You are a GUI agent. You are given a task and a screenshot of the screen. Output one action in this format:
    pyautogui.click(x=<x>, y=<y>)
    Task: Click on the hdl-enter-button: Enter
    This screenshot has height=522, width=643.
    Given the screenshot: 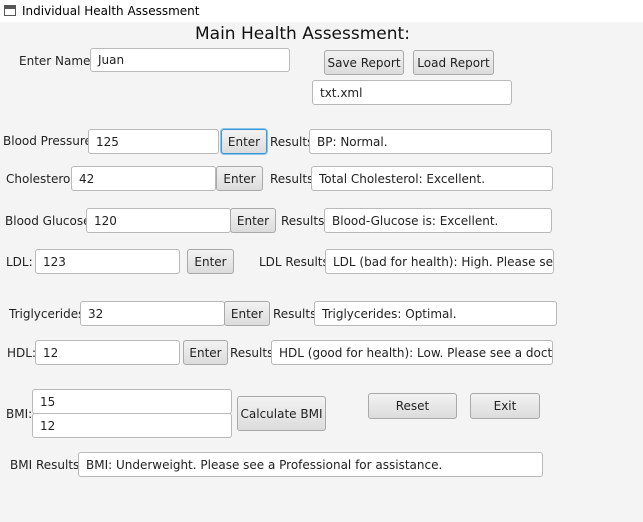 What is the action you would take?
    pyautogui.click(x=205, y=352)
    